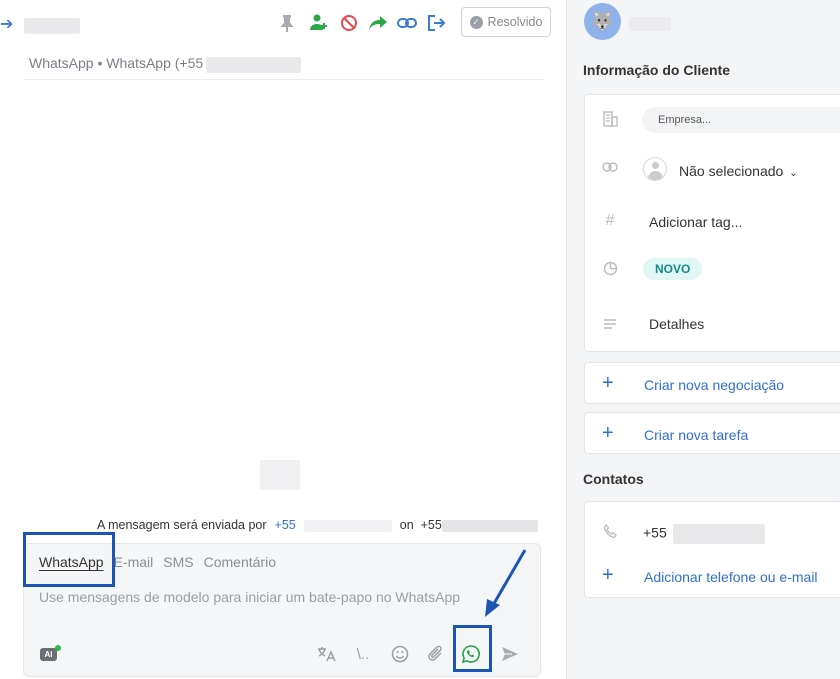 This screenshot has height=679, width=840. I want to click on ai-button: AI, so click(48, 654).